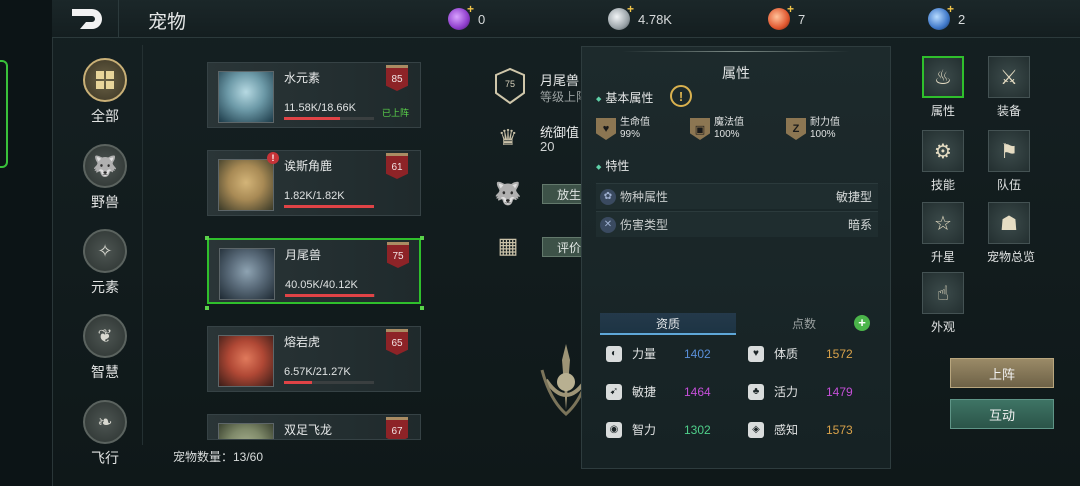 The height and width of the screenshot is (486, 1080). What do you see at coordinates (737, 196) in the screenshot?
I see `trait-row: ✿ 物种属性 敏捷型` at bounding box center [737, 196].